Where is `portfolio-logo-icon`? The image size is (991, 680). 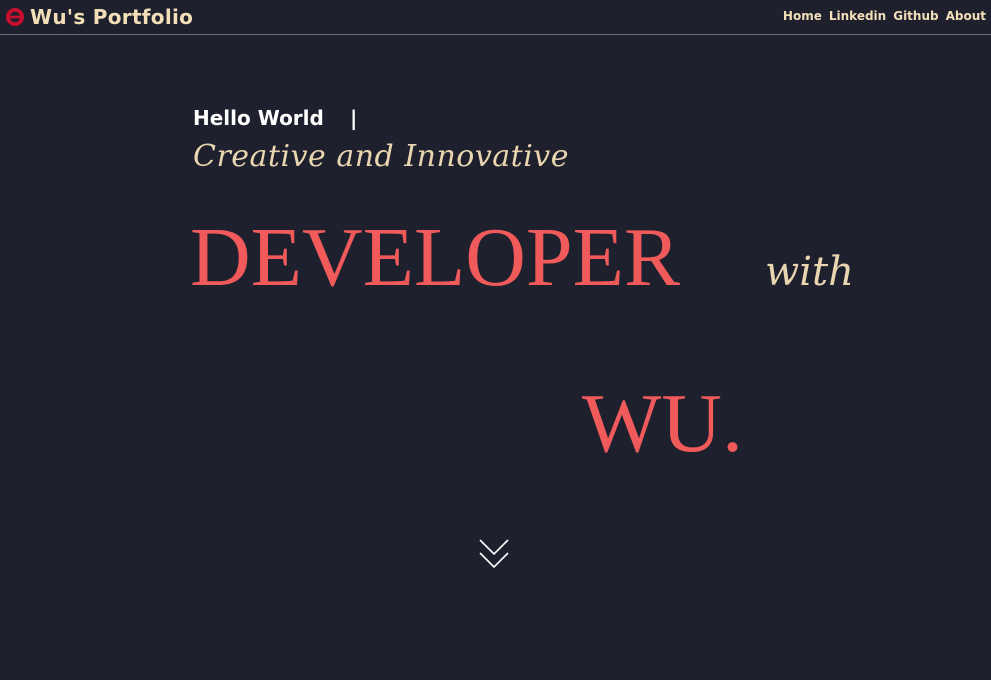
portfolio-logo-icon is located at coordinates (15, 17).